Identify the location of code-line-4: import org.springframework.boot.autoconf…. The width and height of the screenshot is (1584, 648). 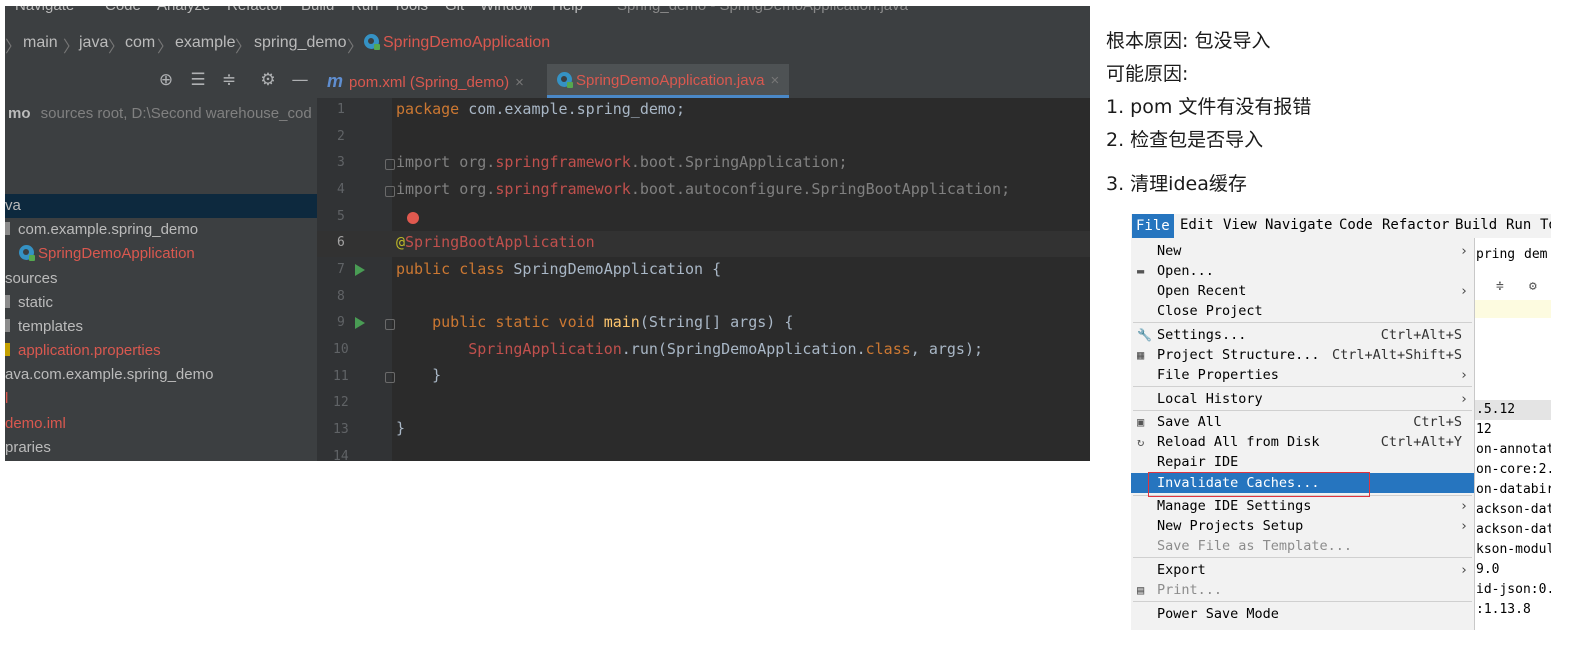
(703, 189).